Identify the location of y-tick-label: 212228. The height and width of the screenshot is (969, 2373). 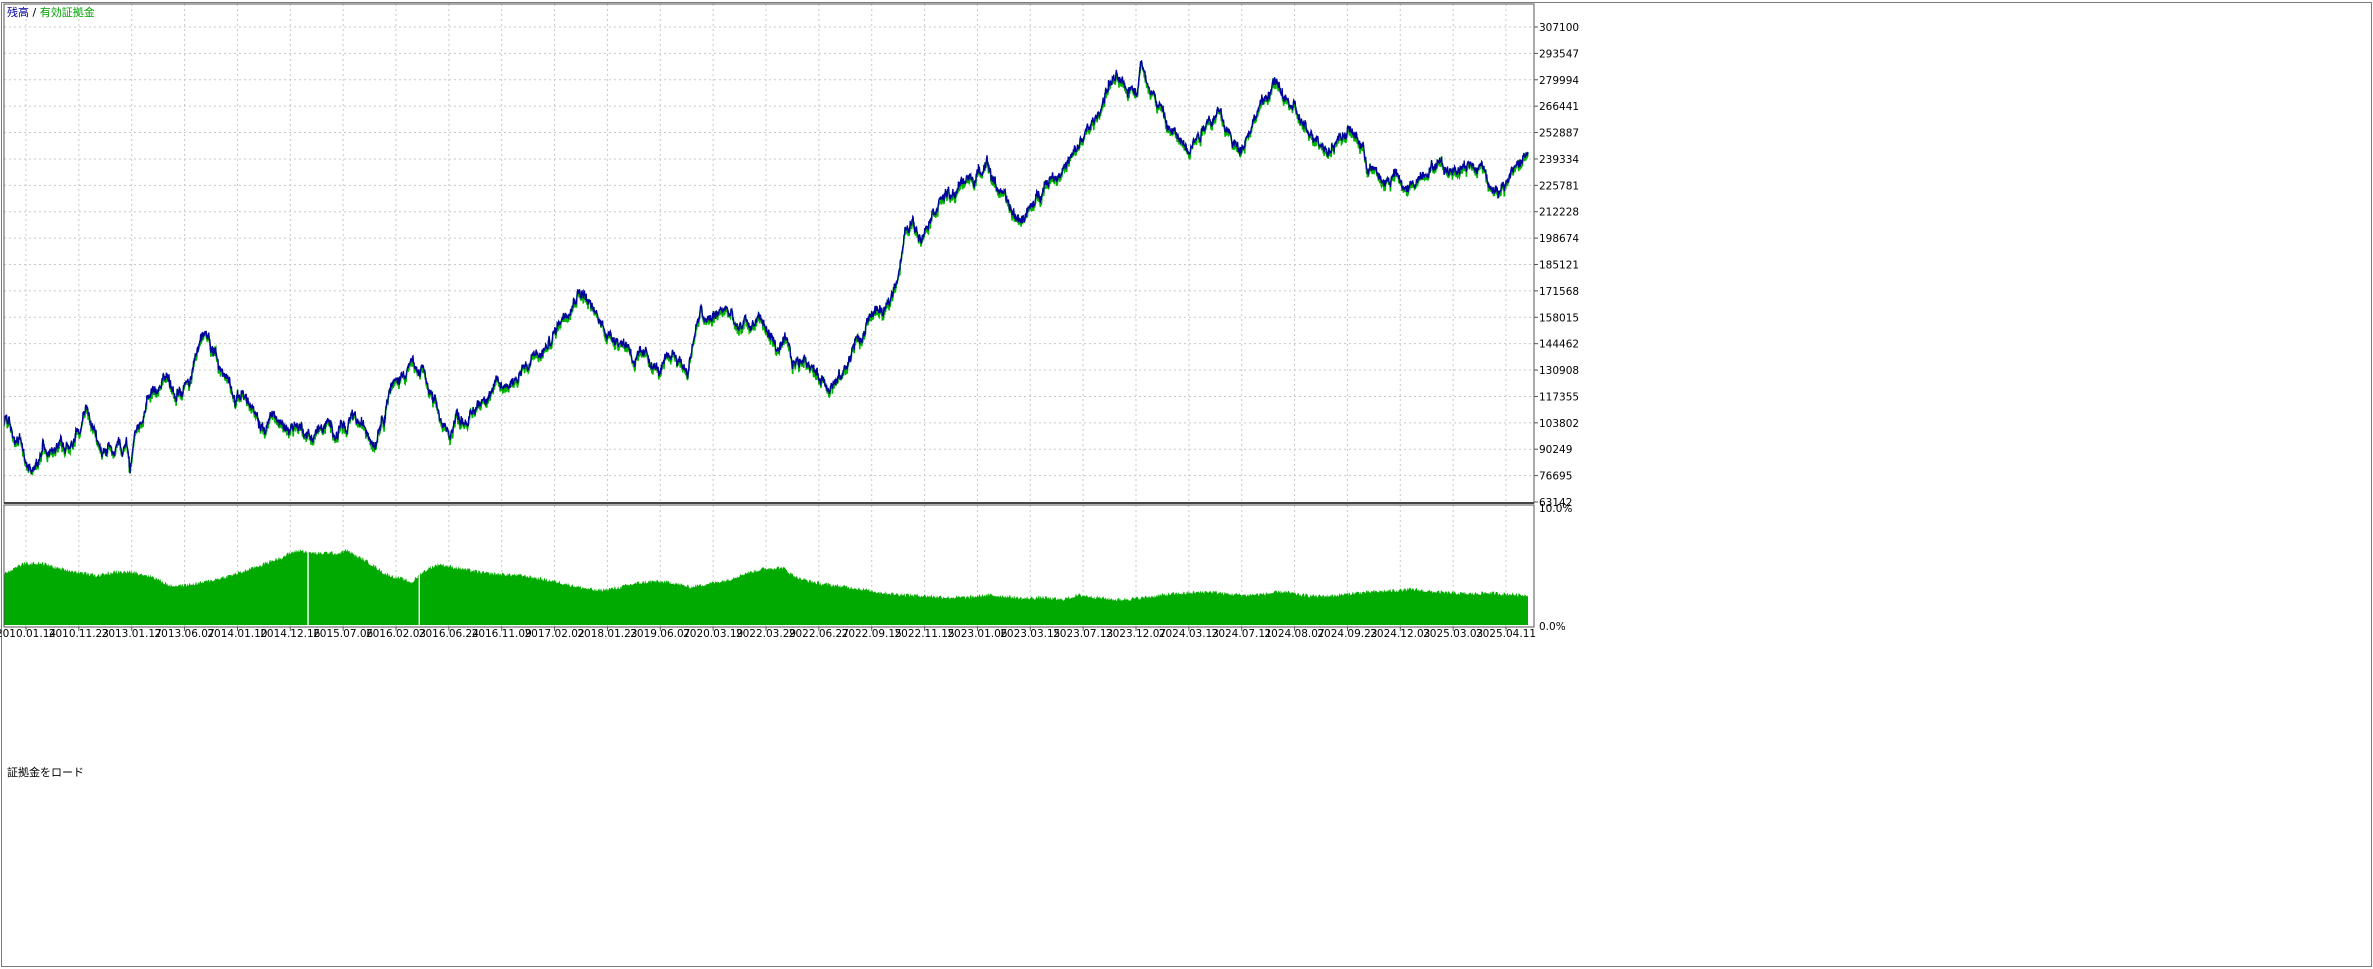
(1559, 213).